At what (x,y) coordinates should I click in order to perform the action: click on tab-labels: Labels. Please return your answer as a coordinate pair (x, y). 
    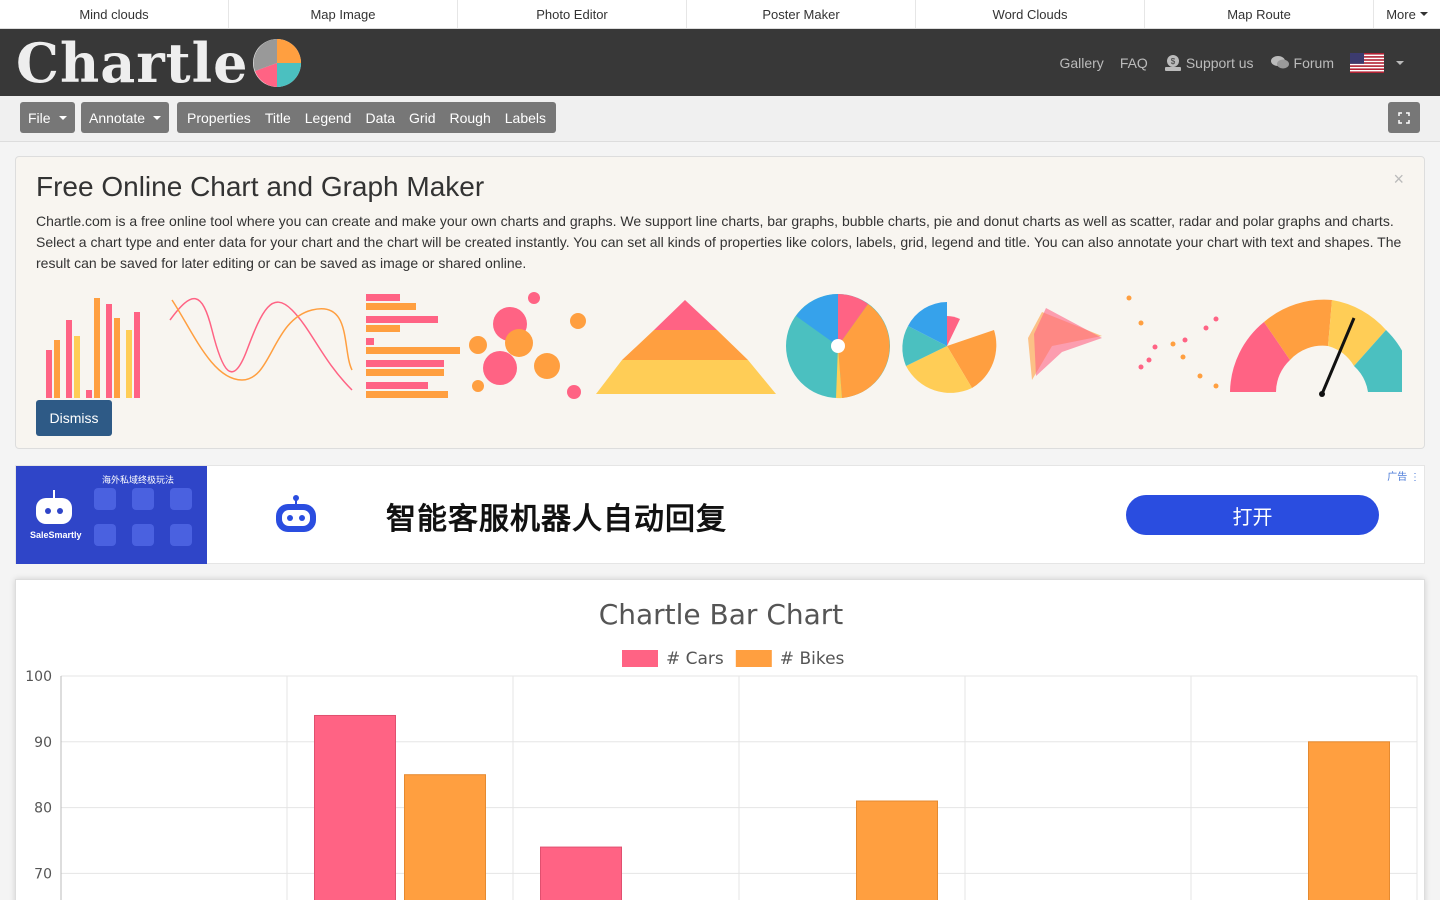
    Looking at the image, I should click on (525, 118).